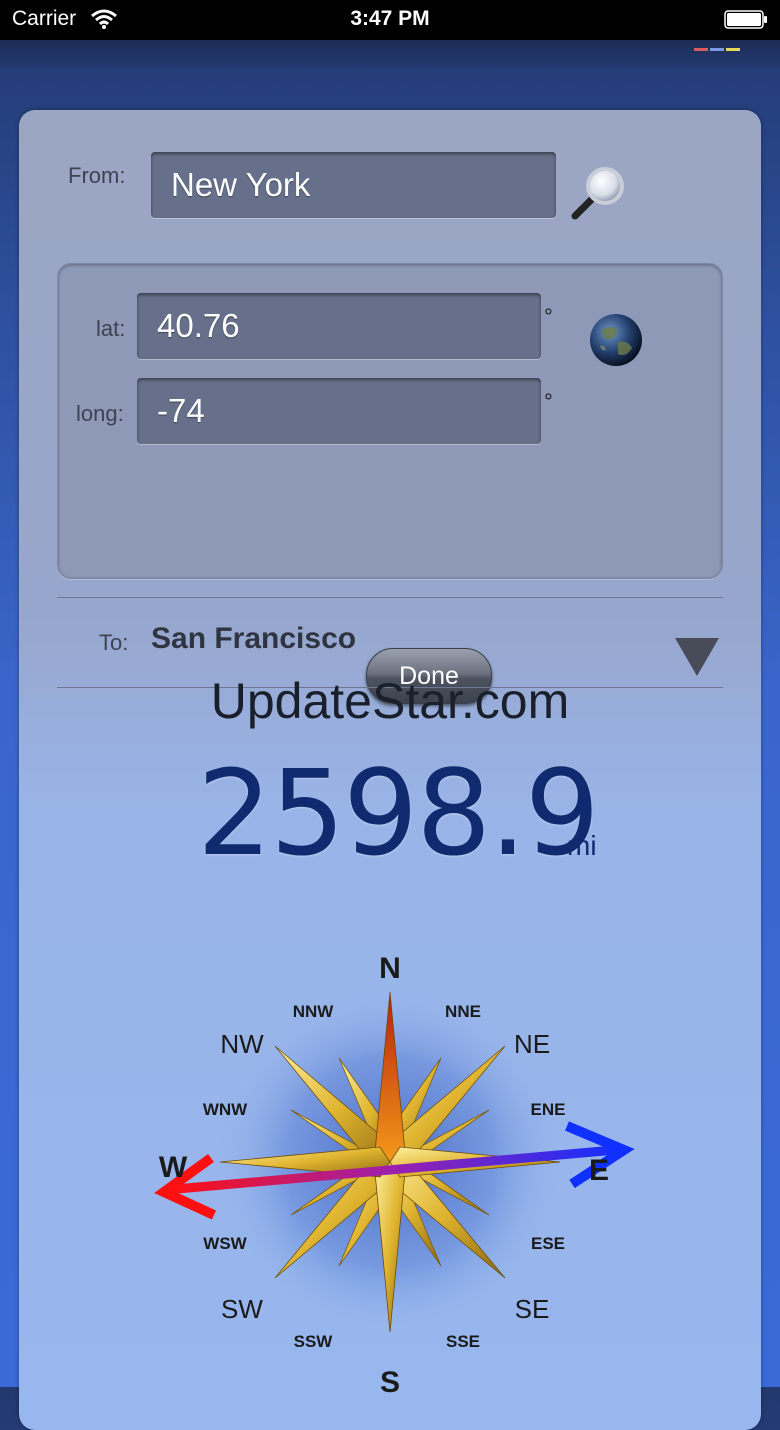 Image resolution: width=780 pixels, height=1430 pixels. Describe the element at coordinates (114, 642) in the screenshot. I see `to-label: To:` at that location.